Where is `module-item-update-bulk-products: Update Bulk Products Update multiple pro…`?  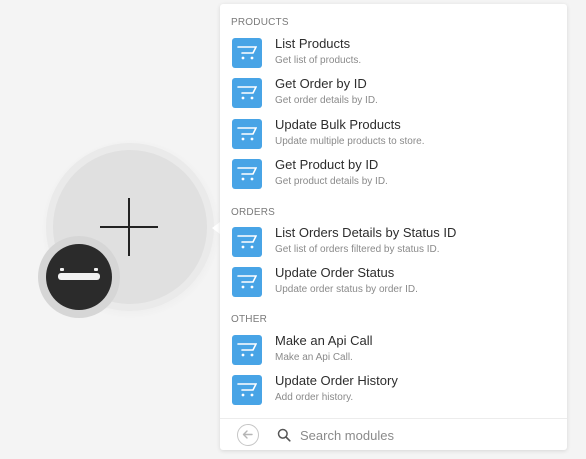
module-item-update-bulk-products: Update Bulk Products Update multiple pro… is located at coordinates (393, 137).